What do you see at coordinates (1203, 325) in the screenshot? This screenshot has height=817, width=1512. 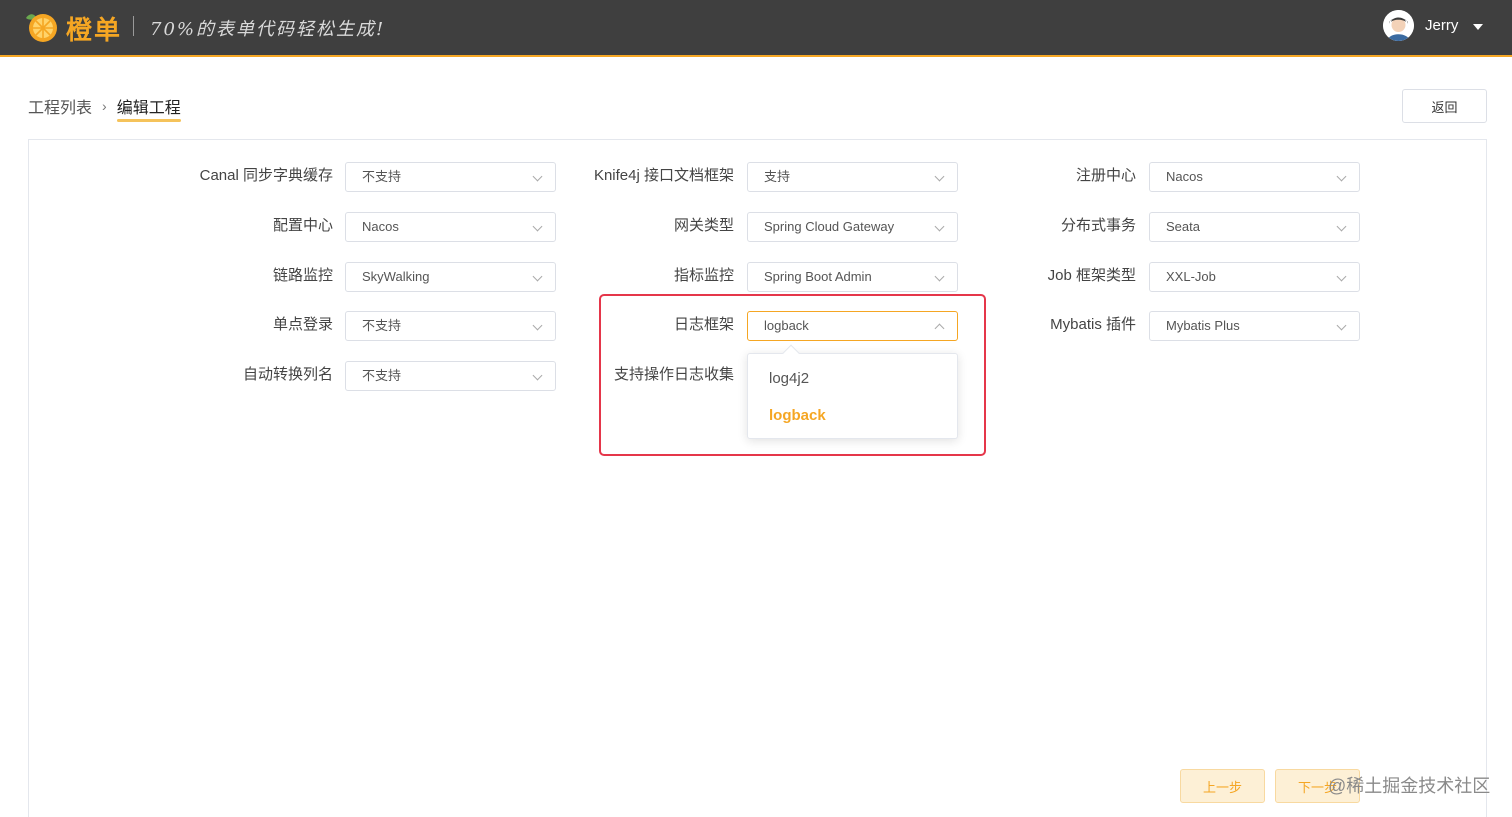 I see `select-value: Mybatis Plus` at bounding box center [1203, 325].